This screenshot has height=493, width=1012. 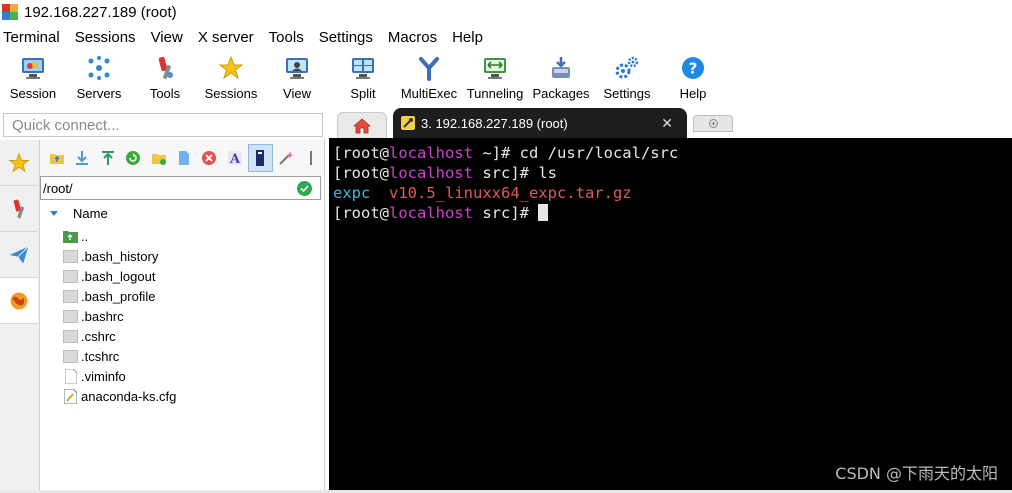 I want to click on file-row: .cshrc, so click(x=182, y=336).